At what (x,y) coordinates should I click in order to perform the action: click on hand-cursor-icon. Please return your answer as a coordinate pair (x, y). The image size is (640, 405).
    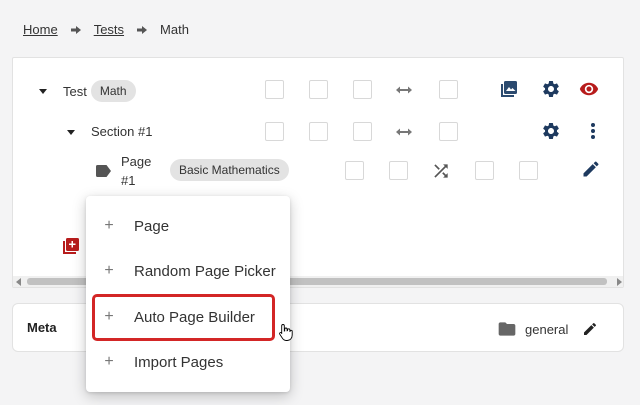
    Looking at the image, I should click on (286, 332).